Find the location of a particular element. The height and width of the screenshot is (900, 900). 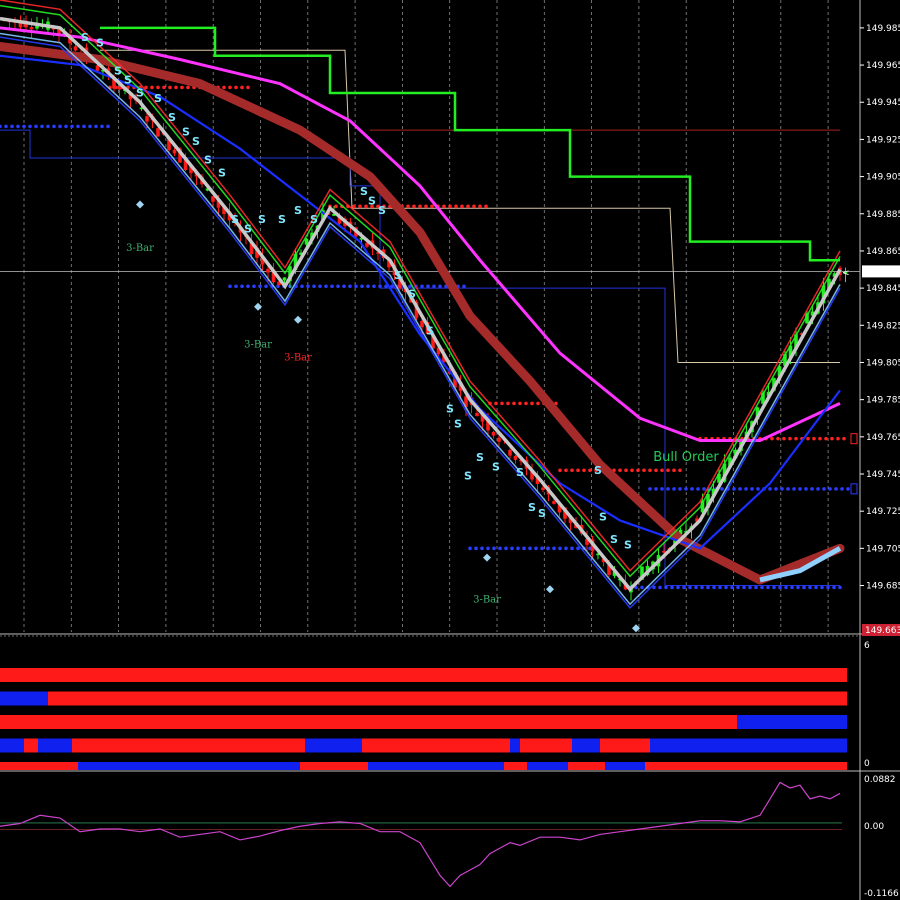

price-axis-tick-label: 149.865 is located at coordinates (883, 252).